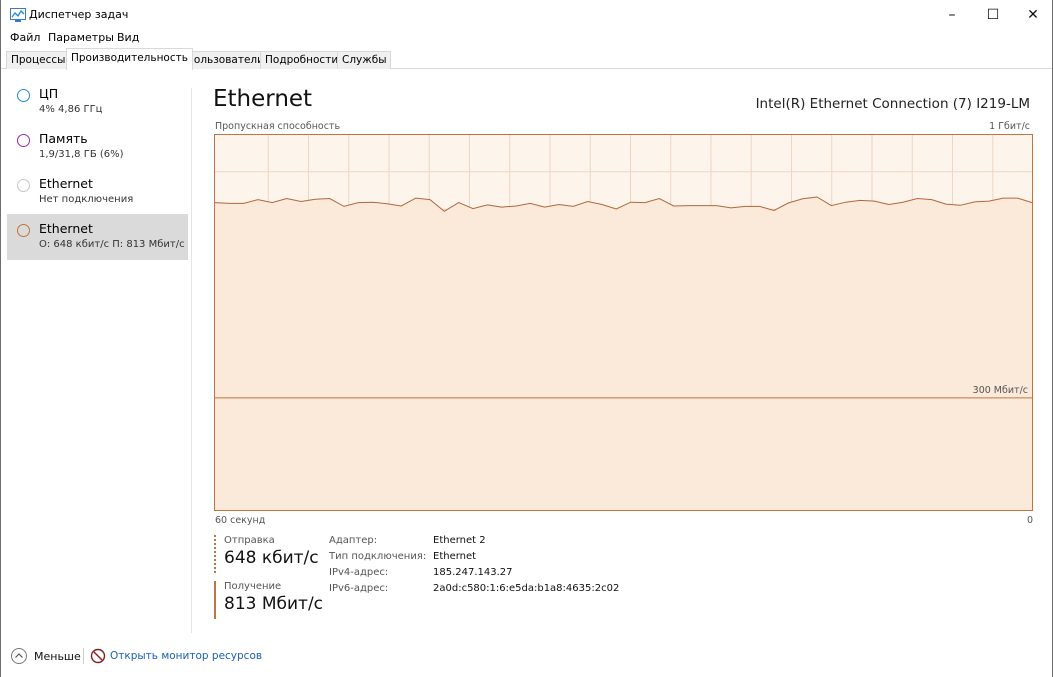 Image resolution: width=1053 pixels, height=677 pixels. I want to click on info-row-connection-type: Тип подключения: Ethernet, so click(479, 559).